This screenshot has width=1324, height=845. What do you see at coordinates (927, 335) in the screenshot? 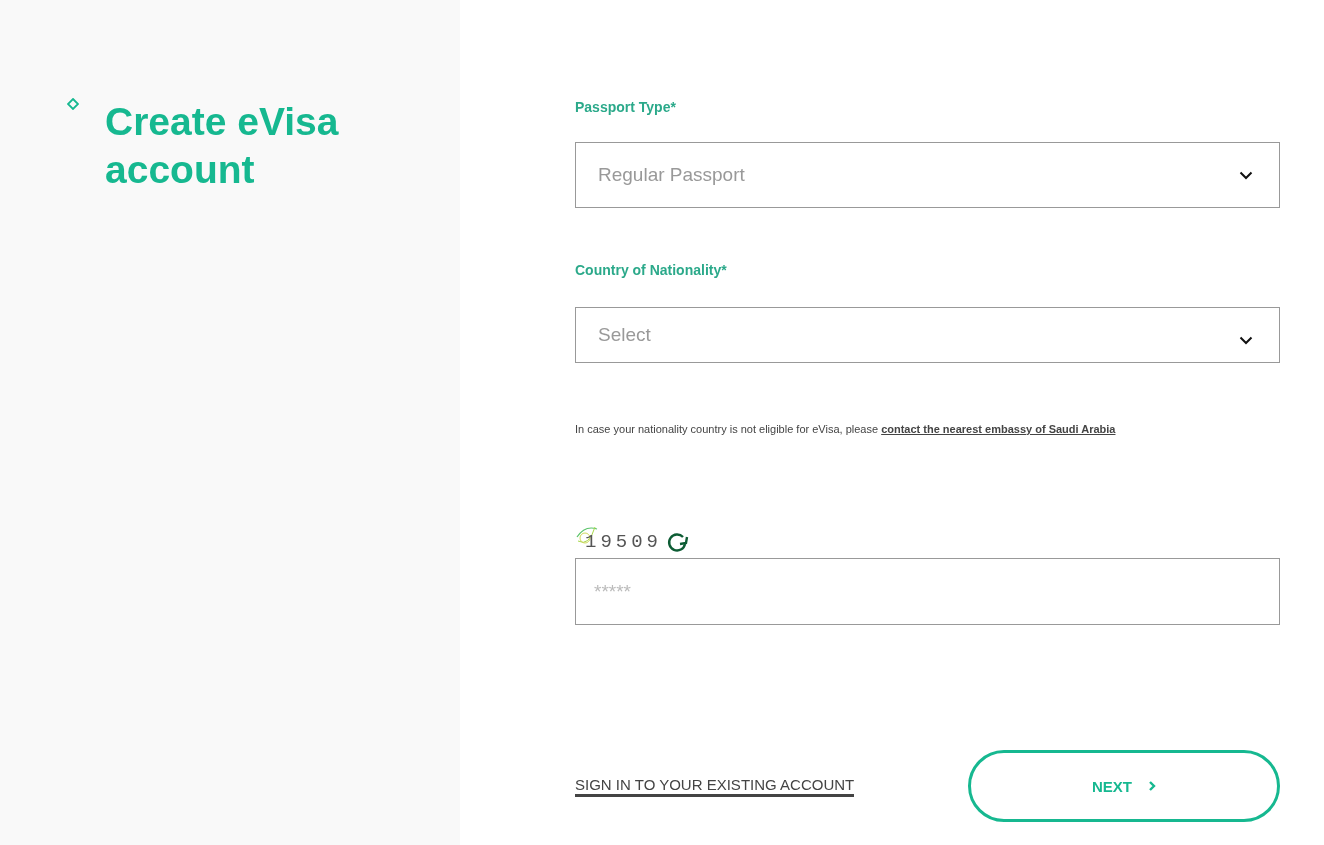
I see `select-field: Select` at bounding box center [927, 335].